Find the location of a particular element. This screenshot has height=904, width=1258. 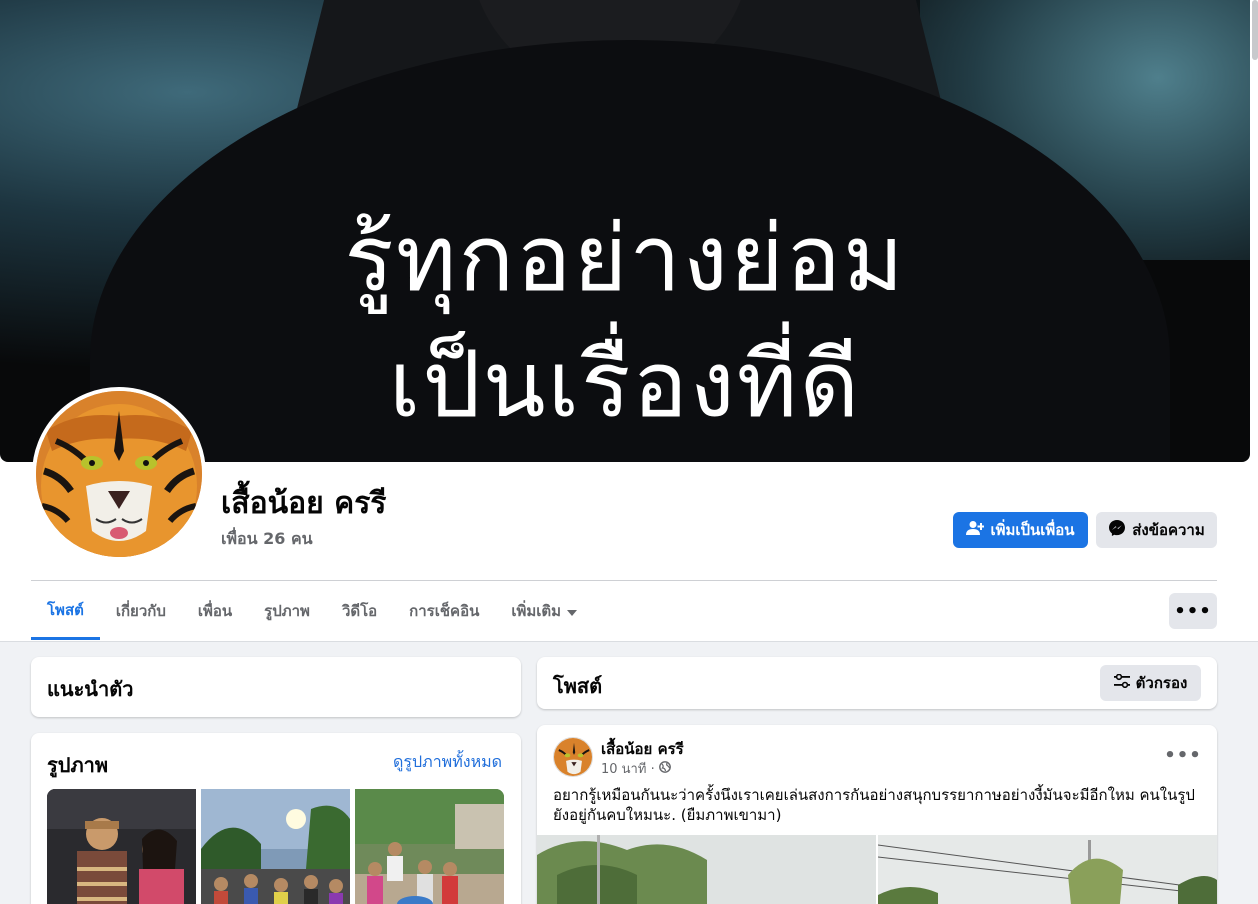

tab-more: เพิ่มเติม is located at coordinates (544, 611).